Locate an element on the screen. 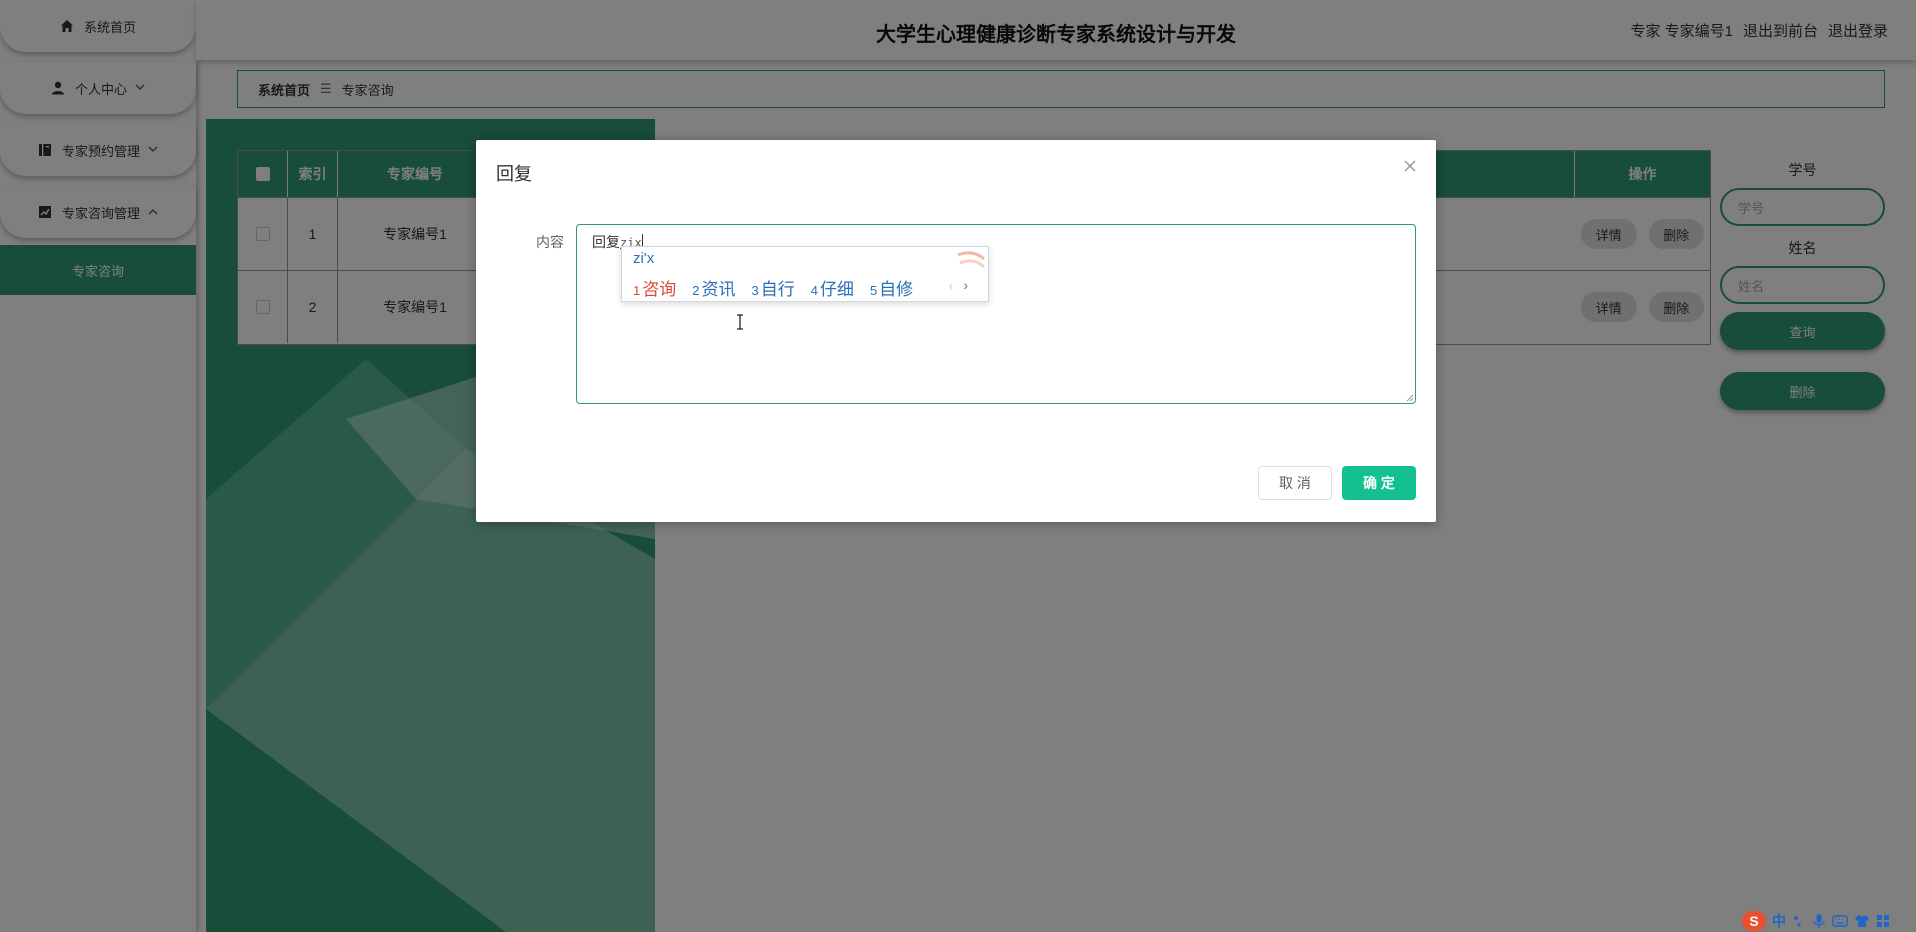  ime-candidate: 5 自修 is located at coordinates (891, 287).